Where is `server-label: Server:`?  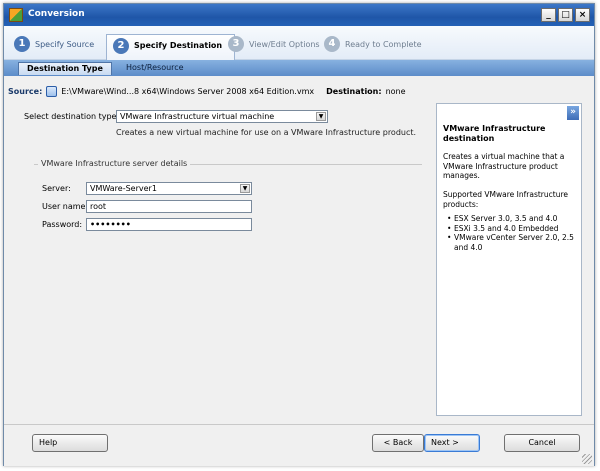 server-label: Server: is located at coordinates (56, 188).